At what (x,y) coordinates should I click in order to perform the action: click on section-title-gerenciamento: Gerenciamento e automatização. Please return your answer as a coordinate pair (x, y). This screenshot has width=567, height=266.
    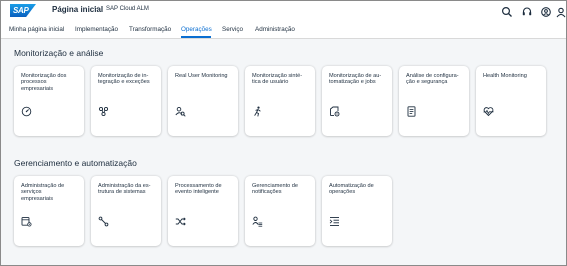
    Looking at the image, I should click on (75, 163).